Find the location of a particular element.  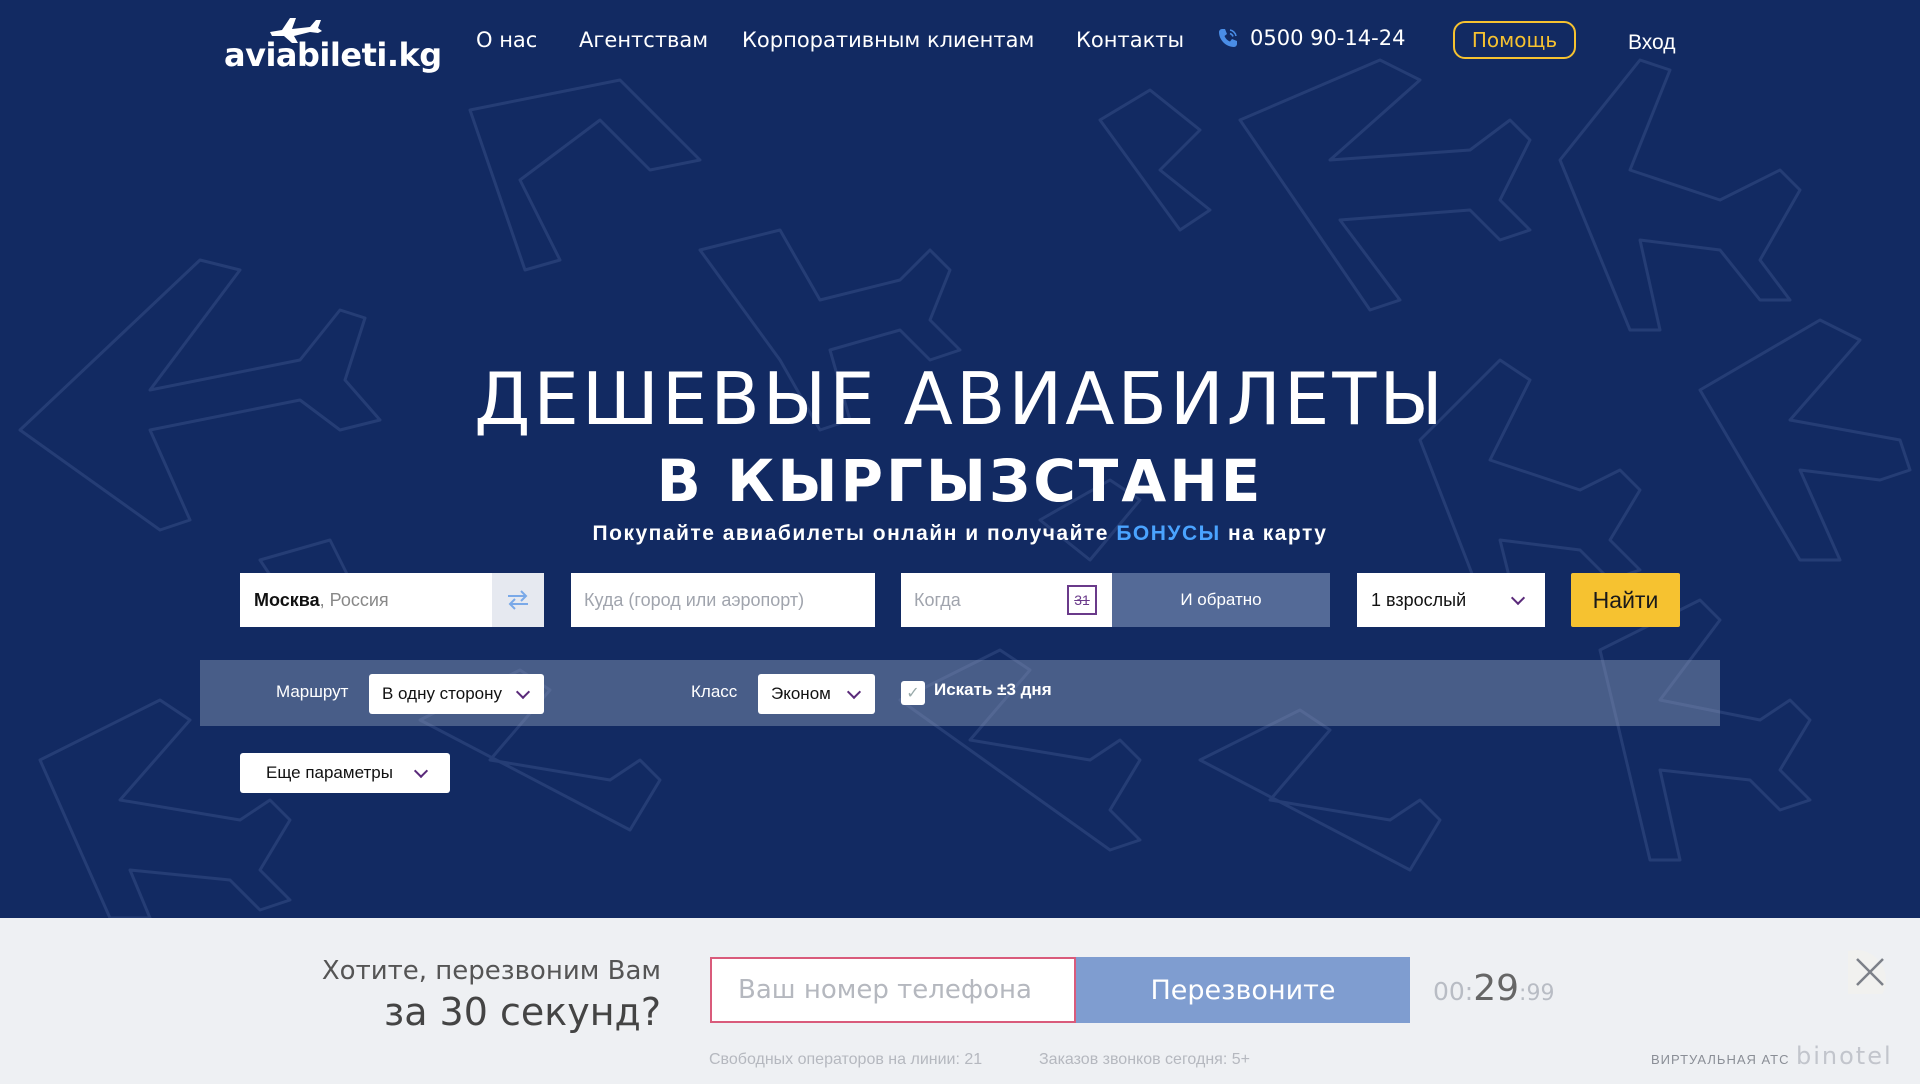

timer-seconds: 29 is located at coordinates (1496, 988).